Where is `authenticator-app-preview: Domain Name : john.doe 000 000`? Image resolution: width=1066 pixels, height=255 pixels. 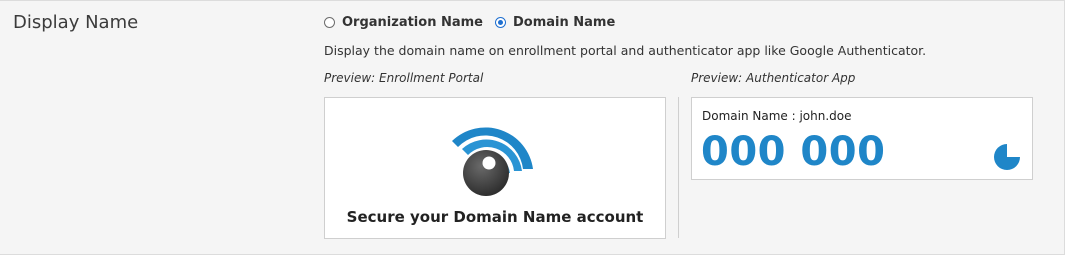 authenticator-app-preview: Domain Name : john.doe 000 000 is located at coordinates (862, 138).